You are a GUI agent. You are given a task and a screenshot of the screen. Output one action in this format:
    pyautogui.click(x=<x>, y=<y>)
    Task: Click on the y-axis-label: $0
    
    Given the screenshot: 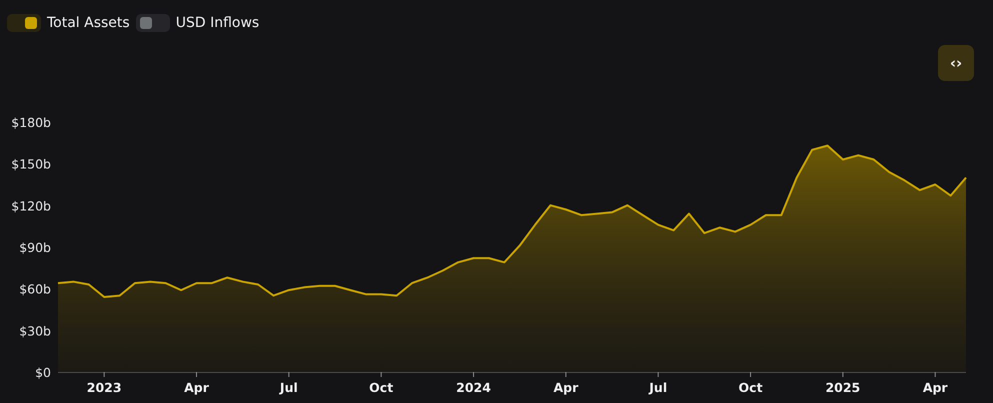 What is the action you would take?
    pyautogui.click(x=43, y=372)
    